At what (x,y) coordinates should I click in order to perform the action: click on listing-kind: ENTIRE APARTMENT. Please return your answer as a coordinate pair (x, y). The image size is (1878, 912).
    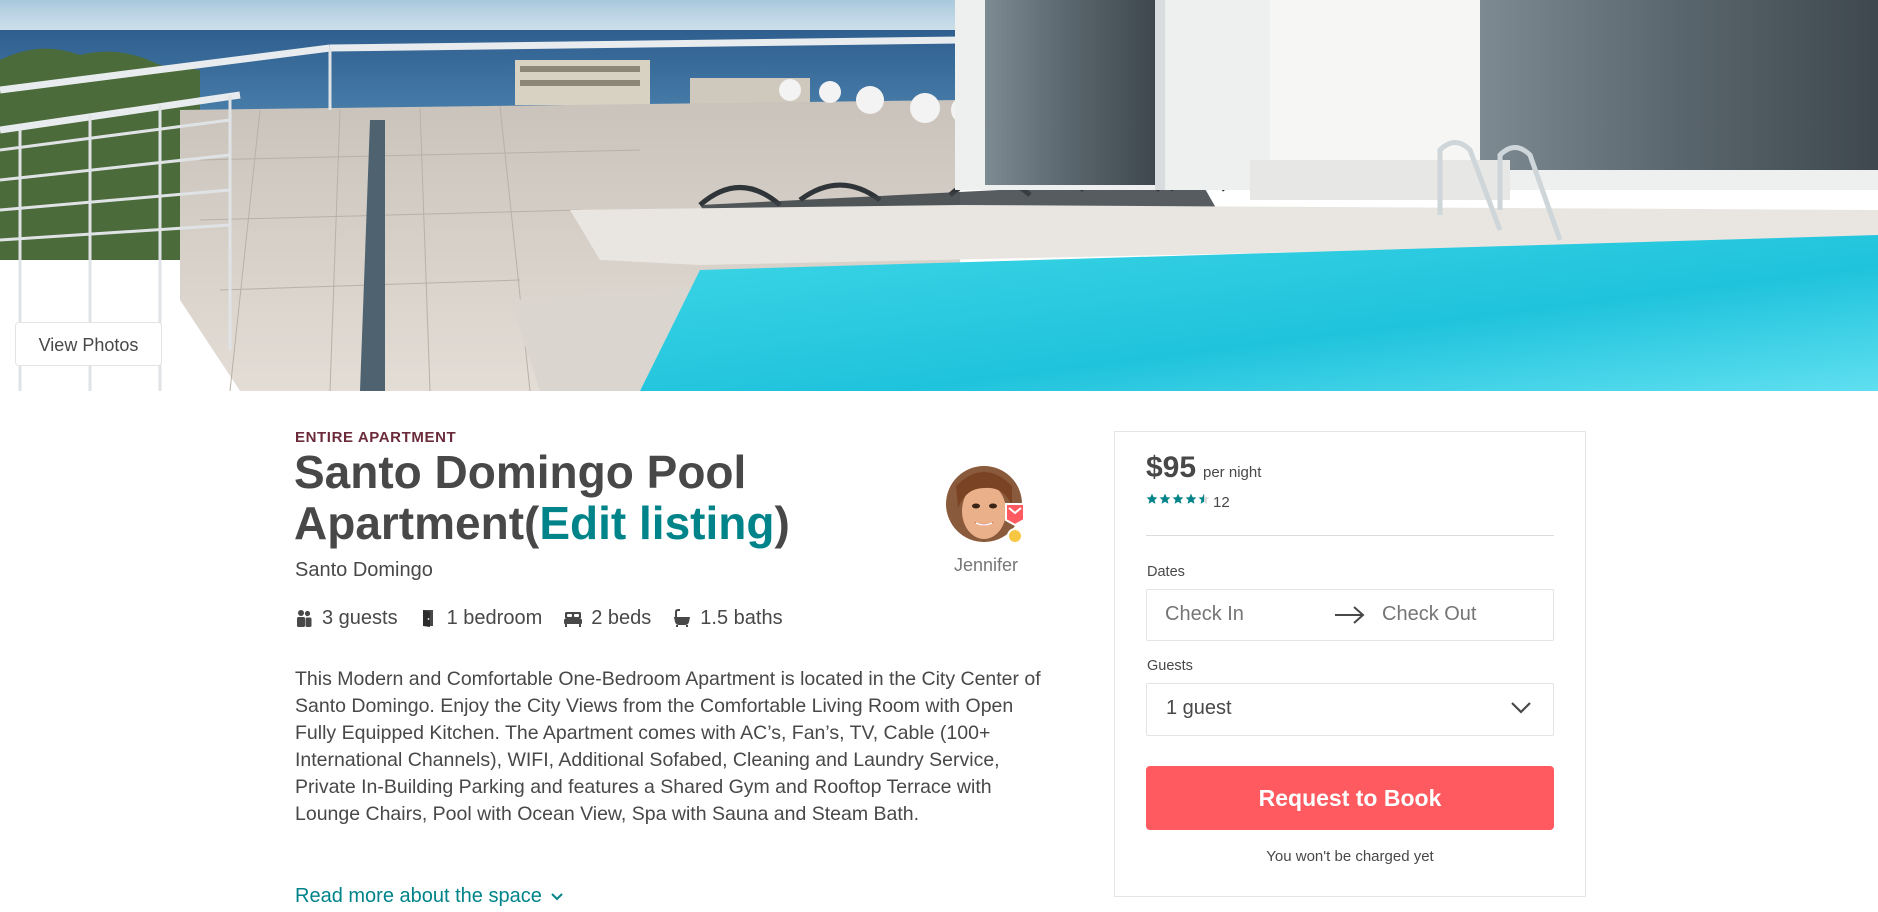
    Looking at the image, I should click on (376, 437).